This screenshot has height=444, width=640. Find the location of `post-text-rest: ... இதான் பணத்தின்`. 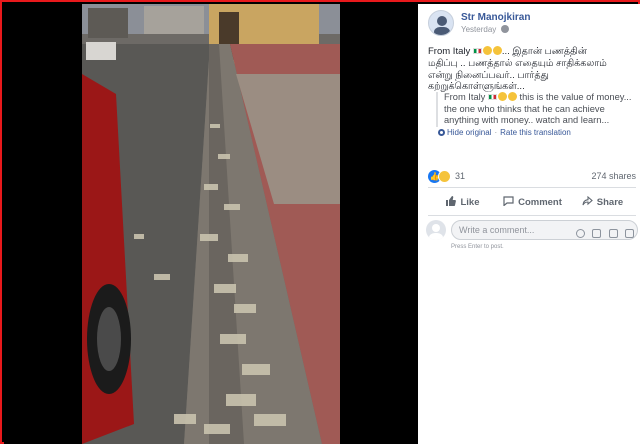

post-text-rest: ... இதான் பணத்தின் is located at coordinates (544, 51).